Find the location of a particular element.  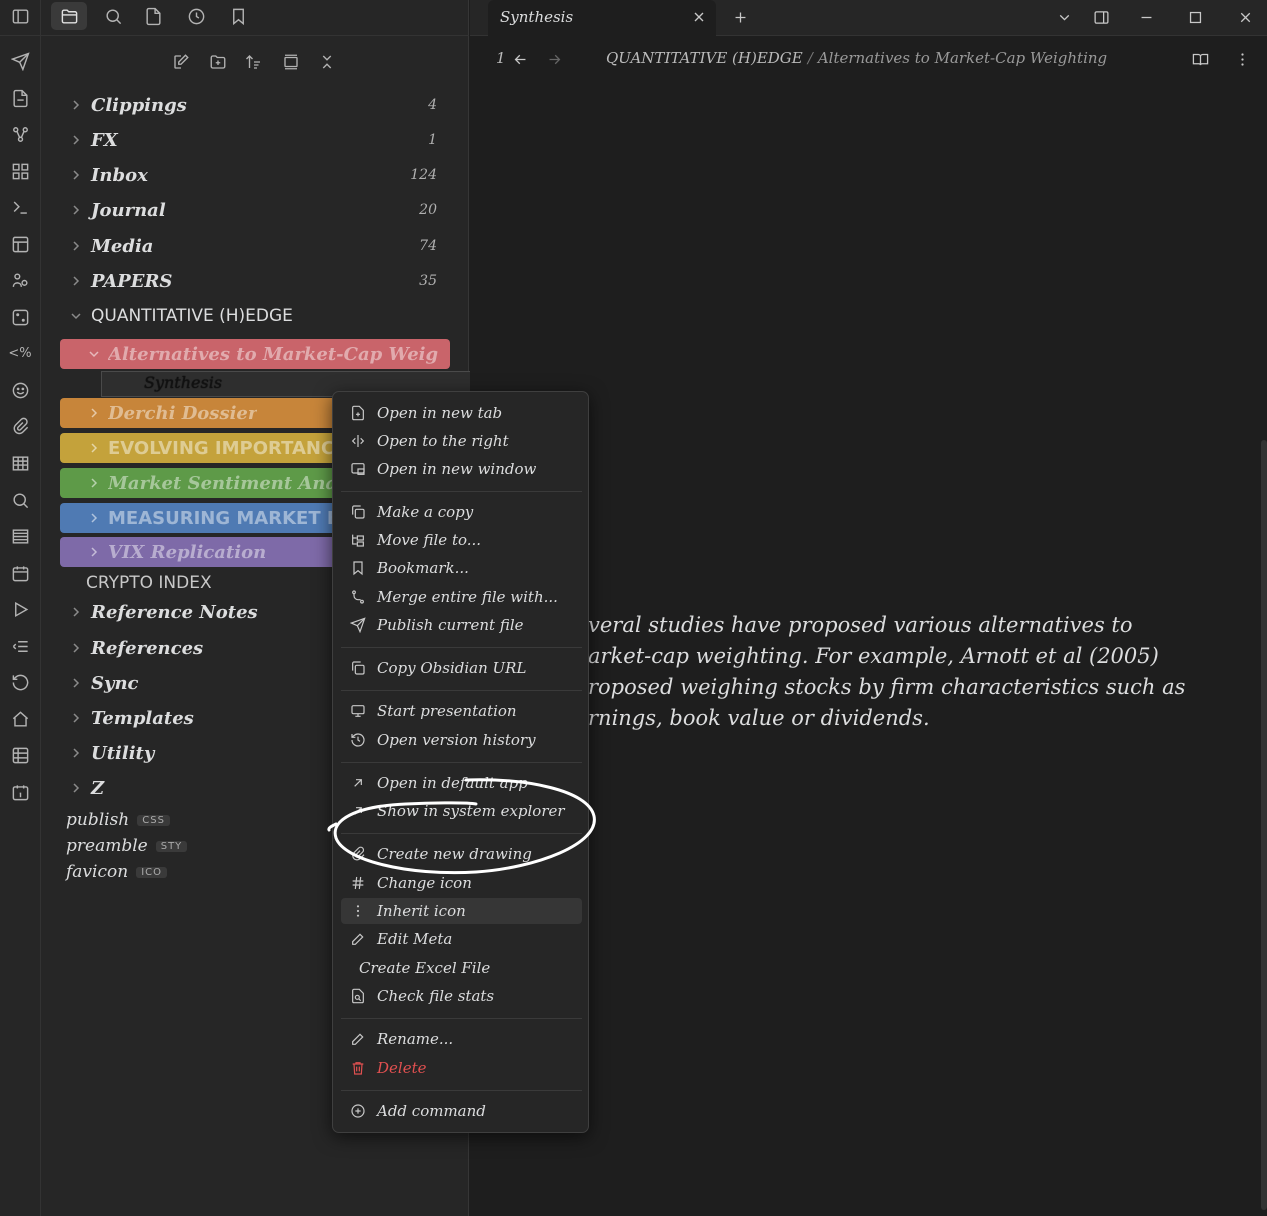

external-link-icon is located at coordinates (358, 811).